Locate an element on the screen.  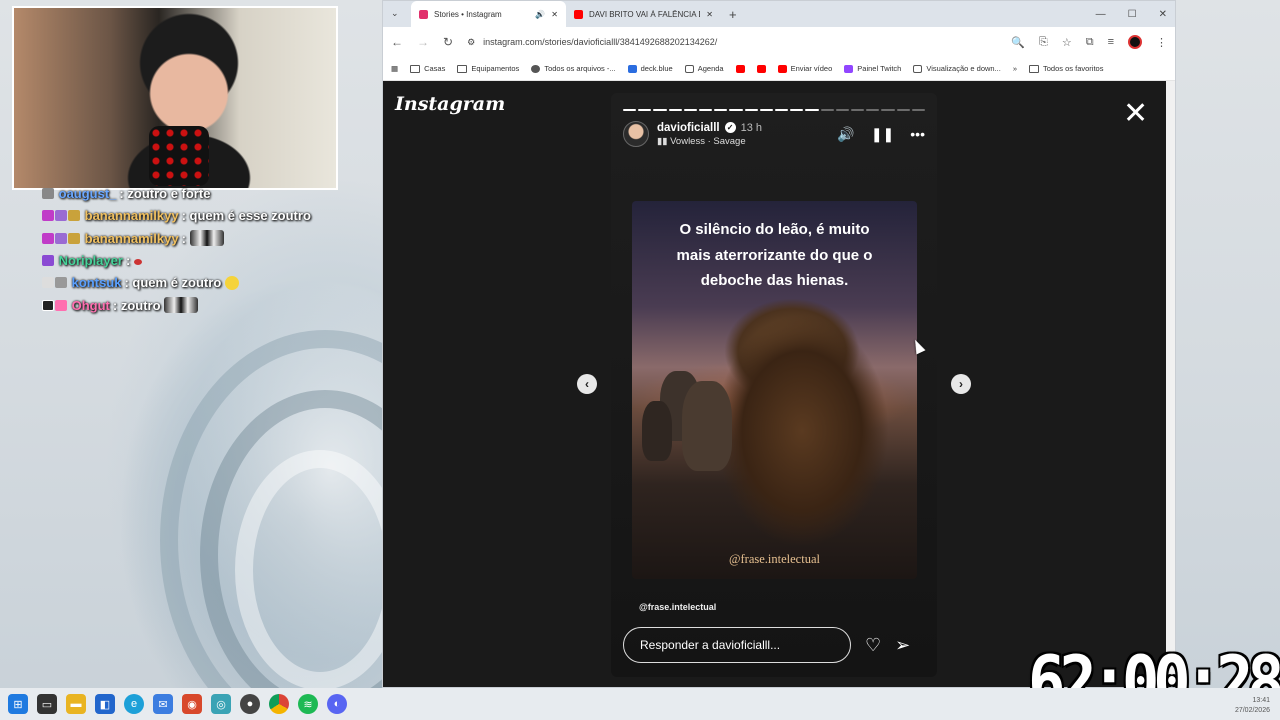
youtube-icon is located at coordinates (761, 68).